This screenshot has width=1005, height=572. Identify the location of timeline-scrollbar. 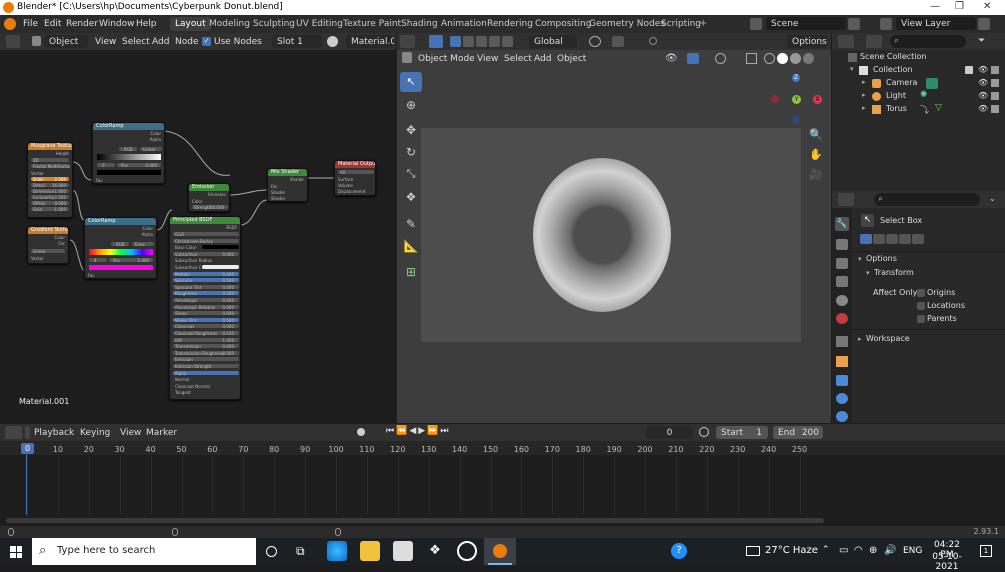
(415, 520).